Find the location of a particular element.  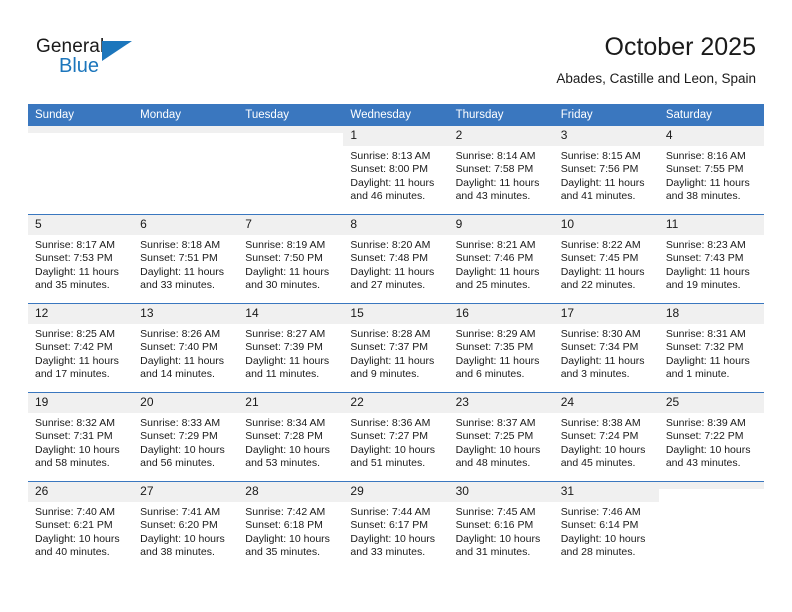

daylight-text: Daylight: 11 hours and 43 minutes. is located at coordinates (497, 189).